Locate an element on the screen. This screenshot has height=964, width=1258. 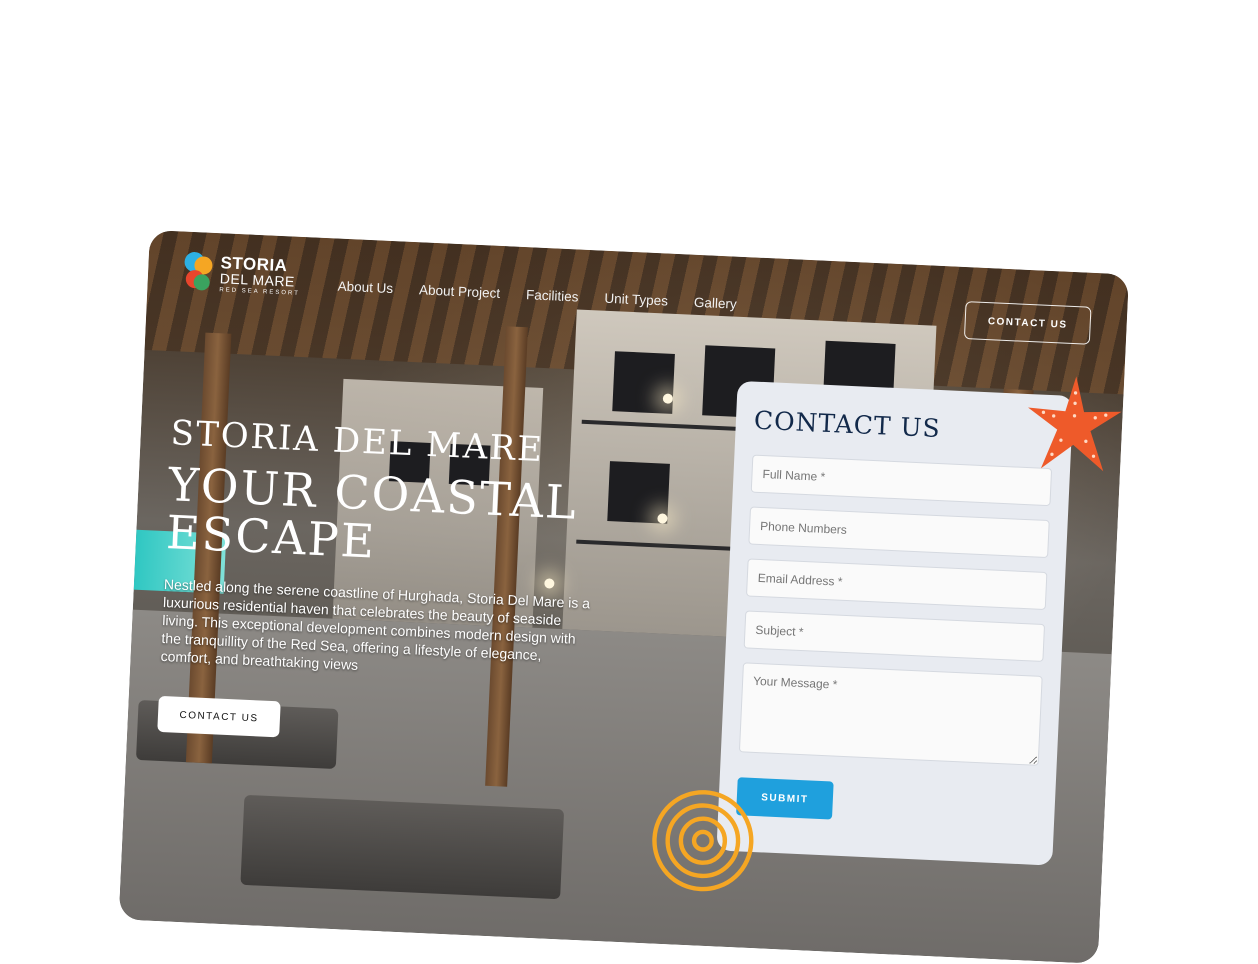
message-textarea is located at coordinates (890, 714).